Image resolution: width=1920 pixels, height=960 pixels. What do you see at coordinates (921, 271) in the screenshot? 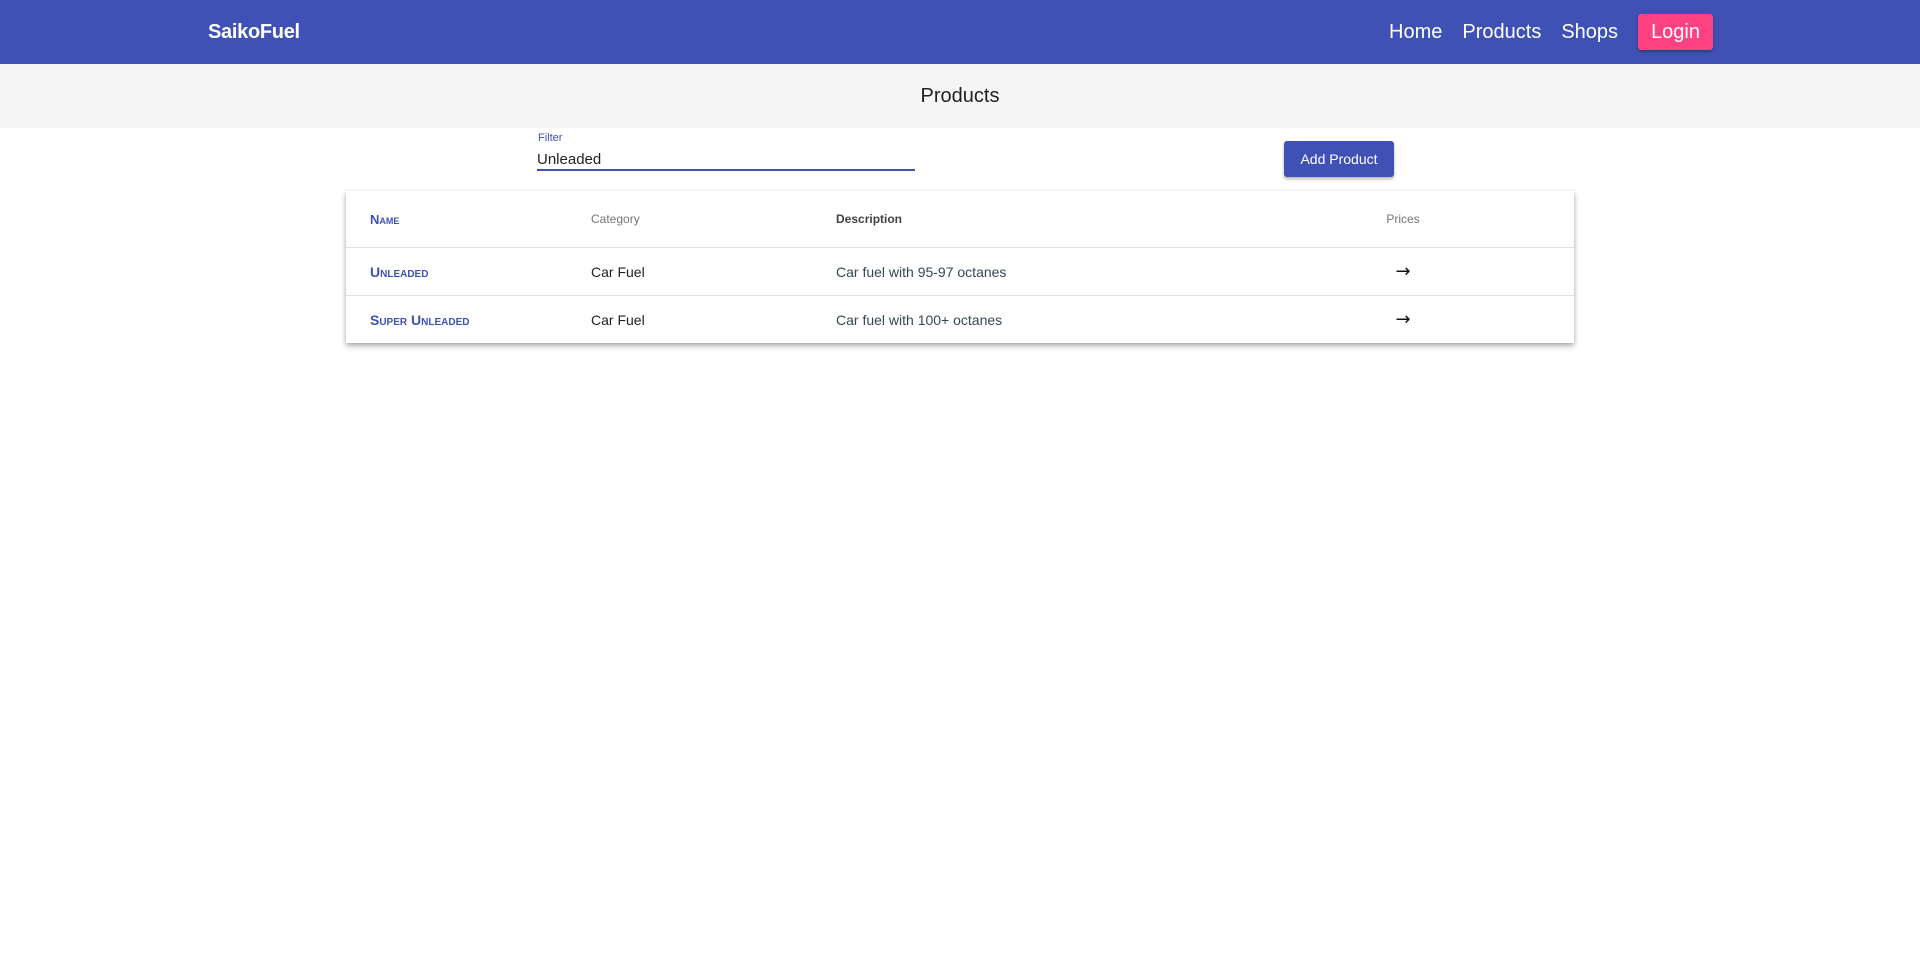
I see `product-description: Car fuel with 95-97 octanes` at bounding box center [921, 271].